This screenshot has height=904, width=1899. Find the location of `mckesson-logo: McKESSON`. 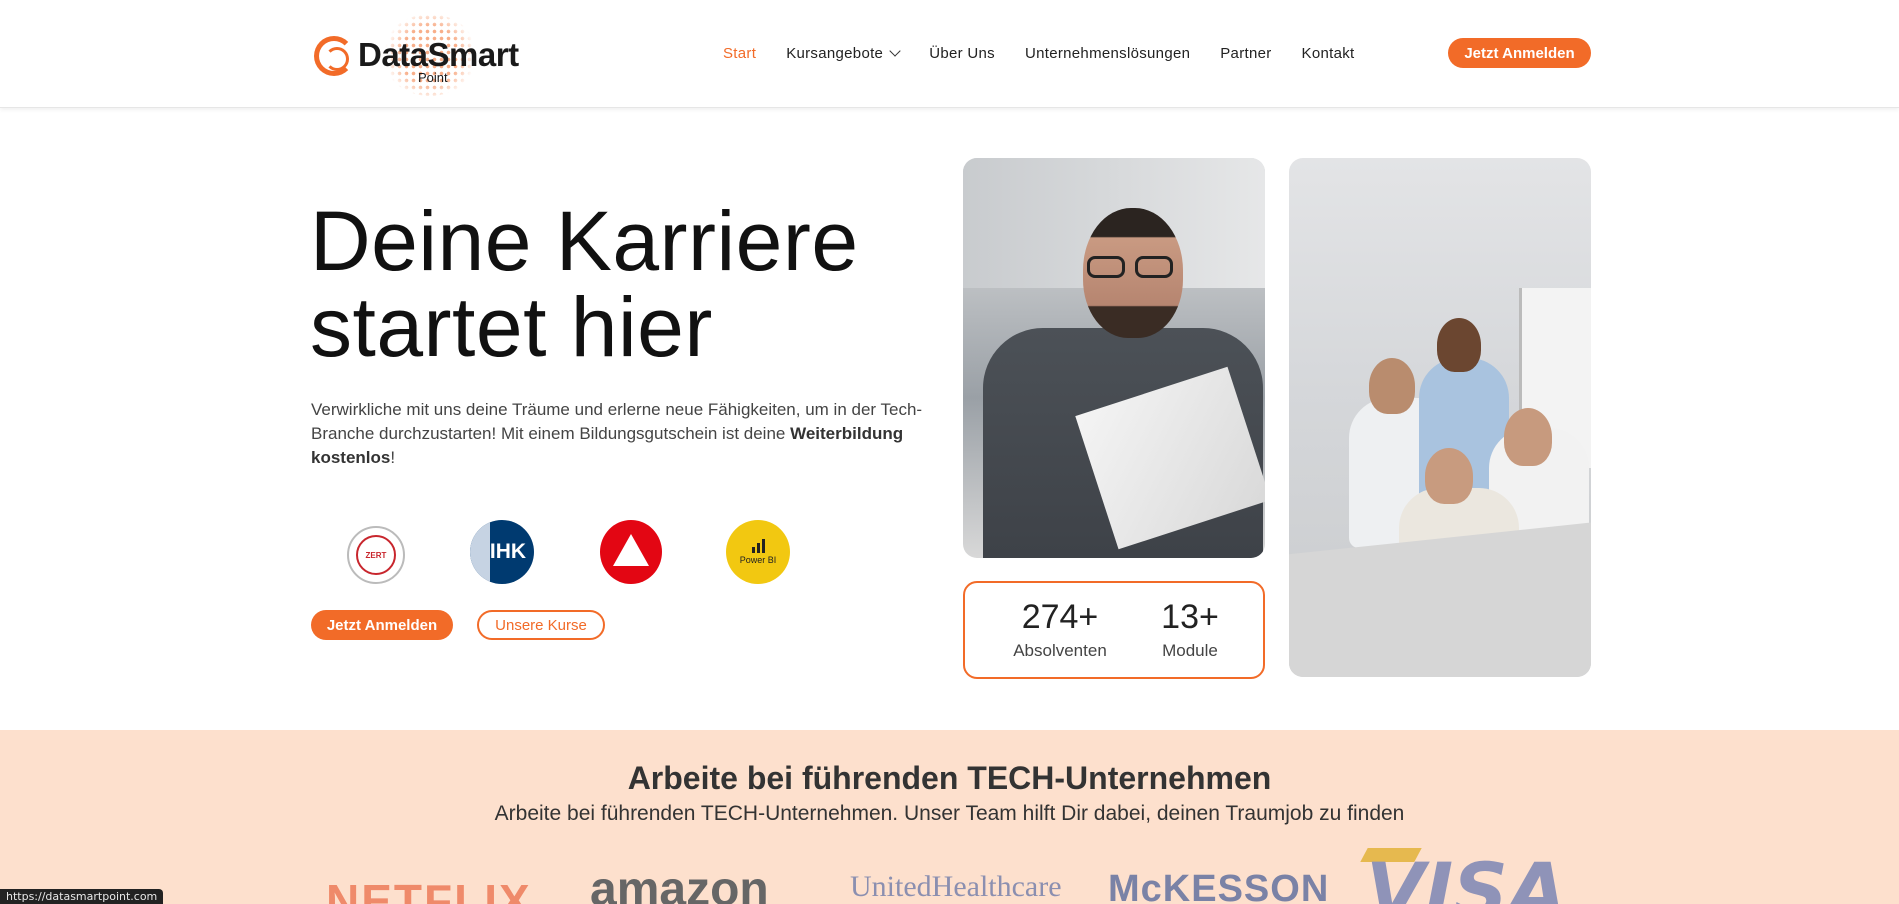

mckesson-logo: McKESSON is located at coordinates (1219, 886).